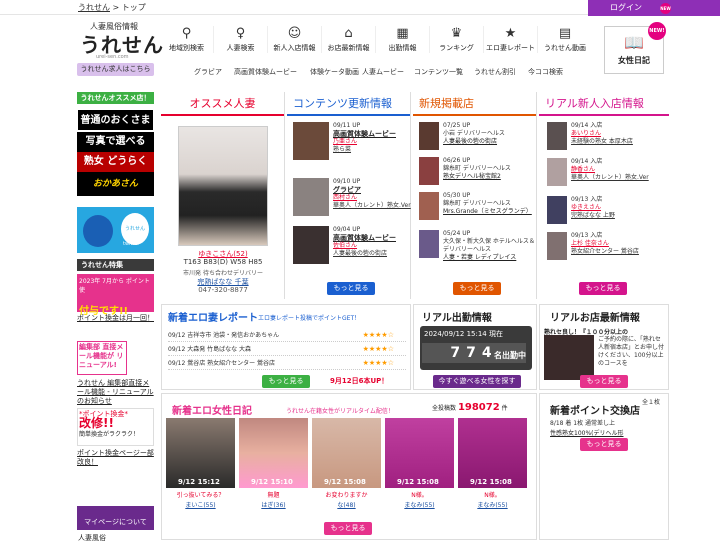 The height and width of the screenshot is (543, 720). I want to click on content-more-button: もっと見る, so click(351, 288).